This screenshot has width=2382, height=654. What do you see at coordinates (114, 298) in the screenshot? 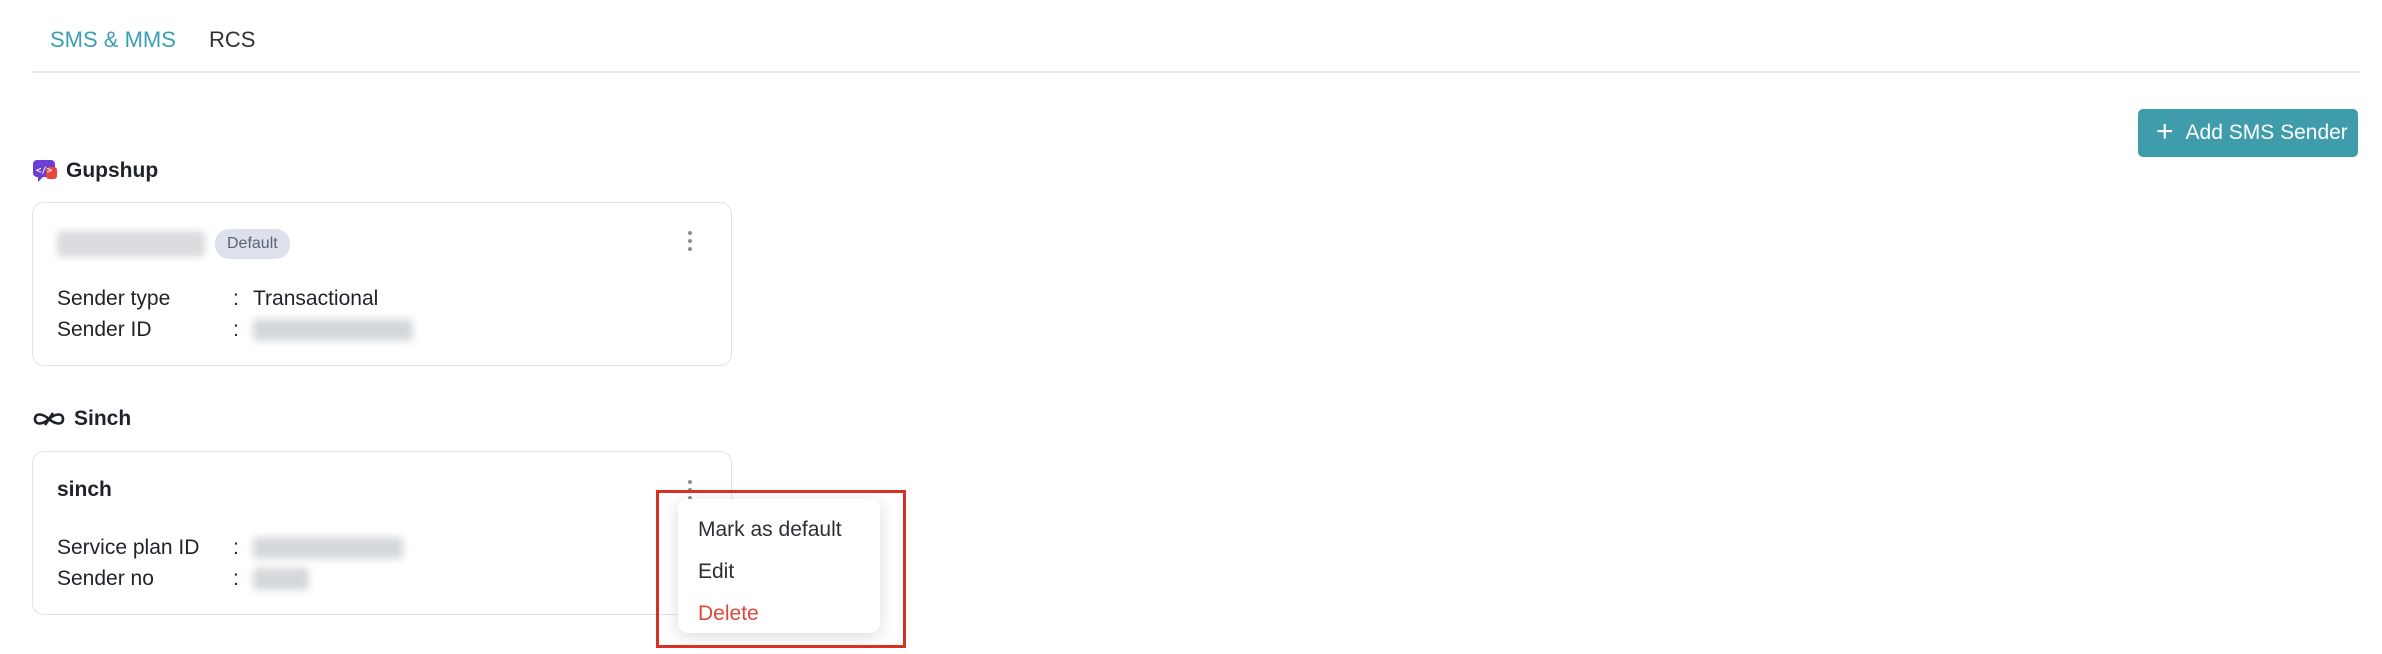
I see `detail-label: Sender type` at bounding box center [114, 298].